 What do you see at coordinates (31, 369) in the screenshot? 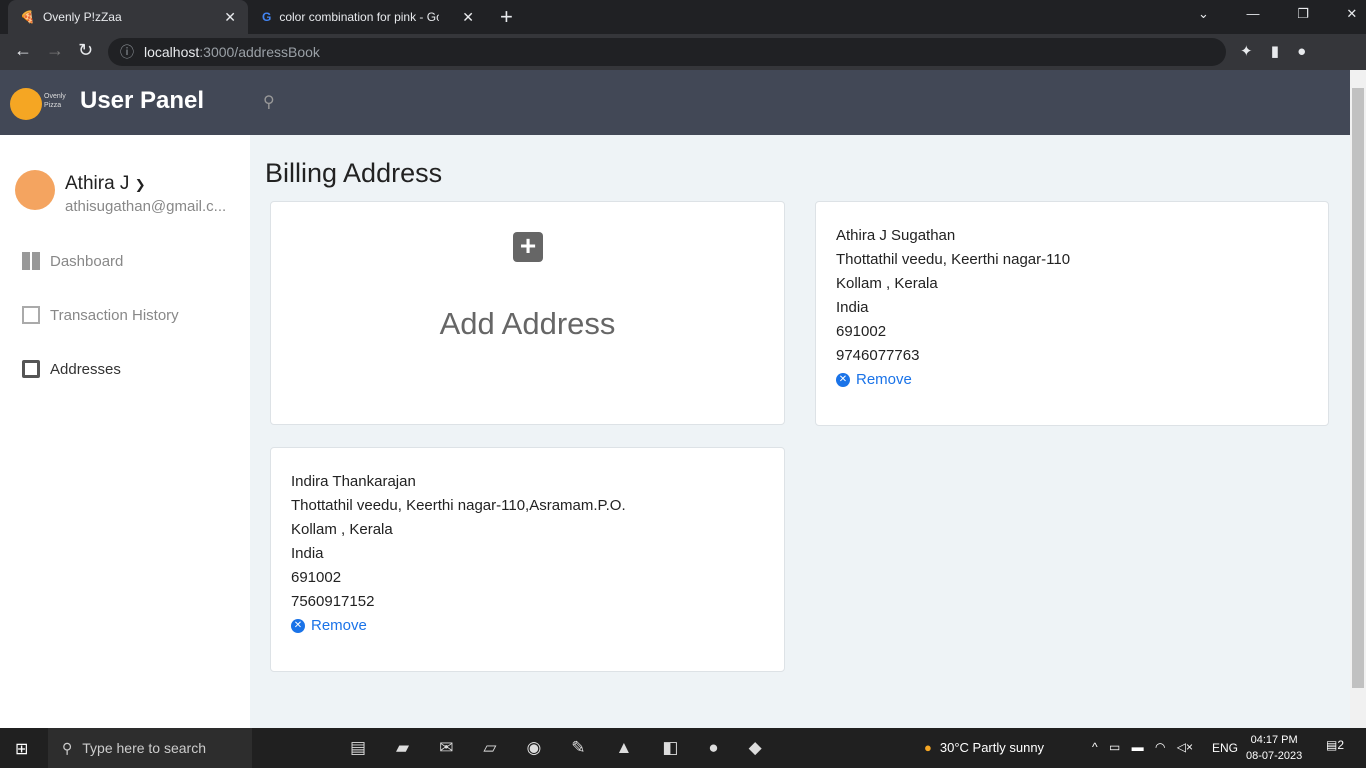
I see `library-books-icon` at bounding box center [31, 369].